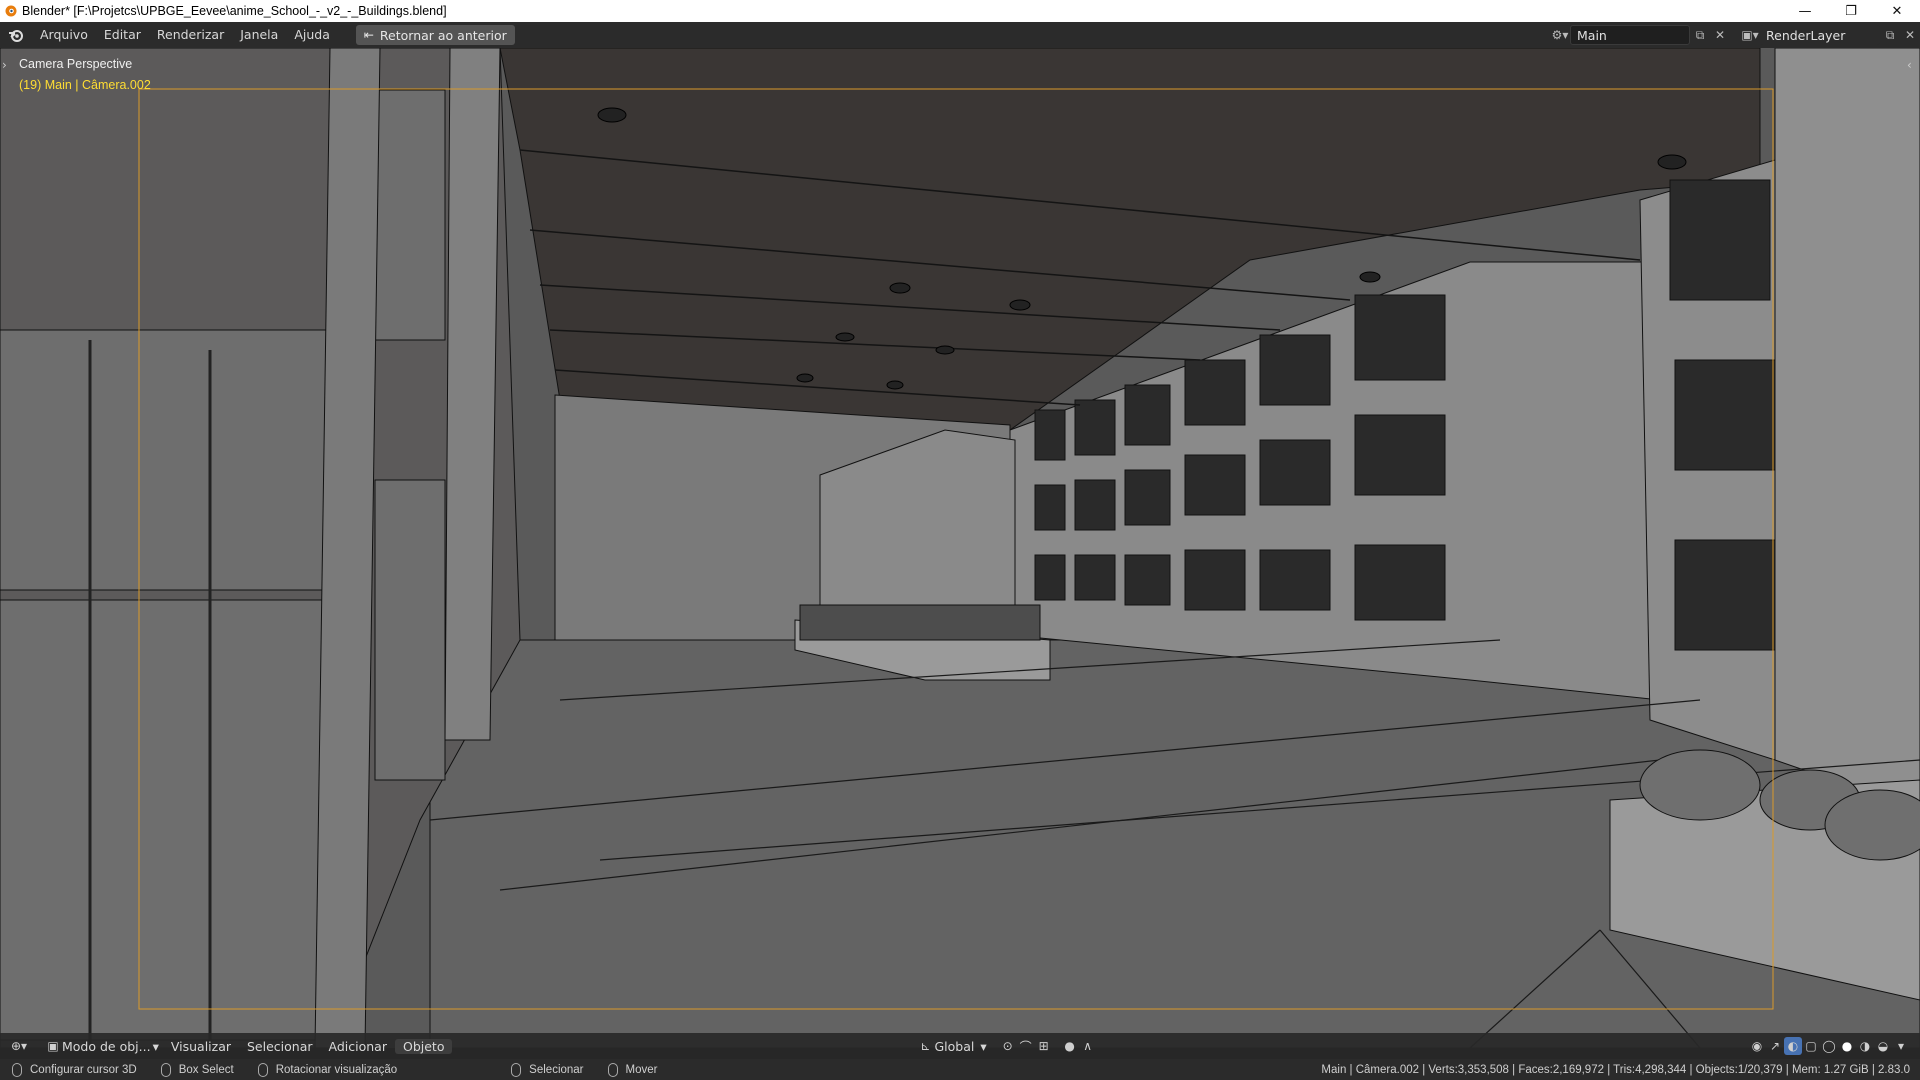  What do you see at coordinates (165, 1069) in the screenshot?
I see `mouse-drag-icon` at bounding box center [165, 1069].